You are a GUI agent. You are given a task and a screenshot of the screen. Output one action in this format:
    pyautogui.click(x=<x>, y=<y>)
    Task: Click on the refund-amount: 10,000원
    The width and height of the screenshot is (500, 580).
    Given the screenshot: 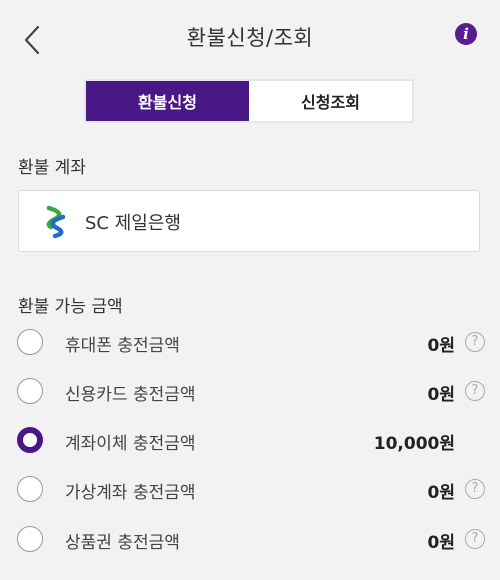 What is the action you would take?
    pyautogui.click(x=414, y=444)
    